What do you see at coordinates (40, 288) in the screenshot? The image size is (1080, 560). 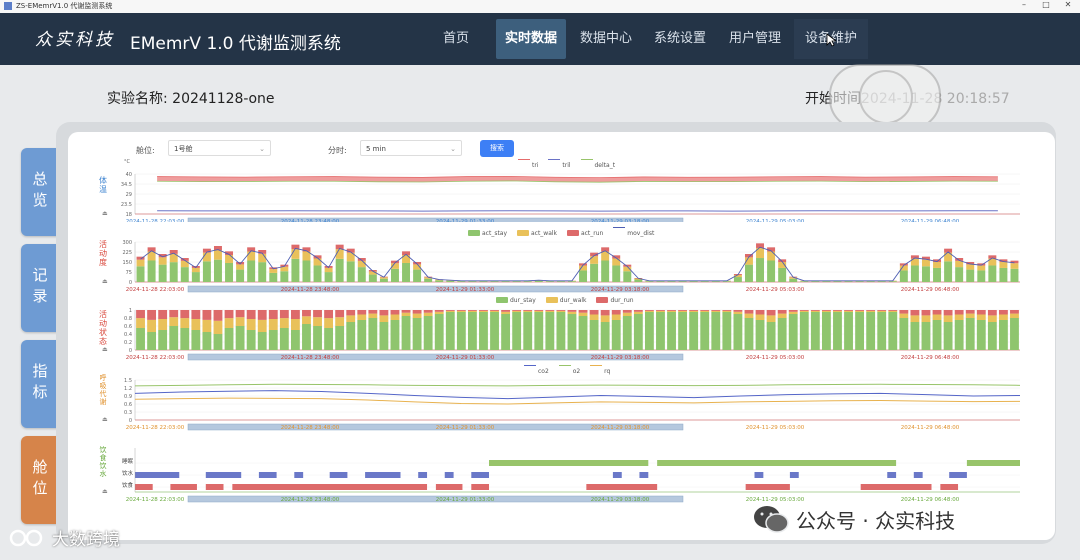 I see `sidebar-tab-records: 记录` at bounding box center [40, 288].